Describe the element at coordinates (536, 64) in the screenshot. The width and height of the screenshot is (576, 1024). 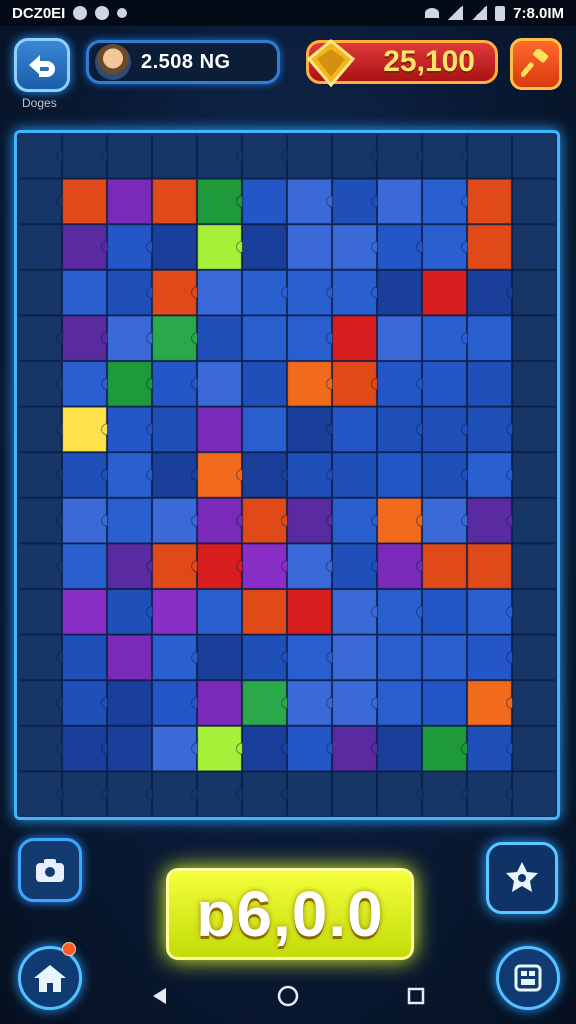
I see `boost-button` at that location.